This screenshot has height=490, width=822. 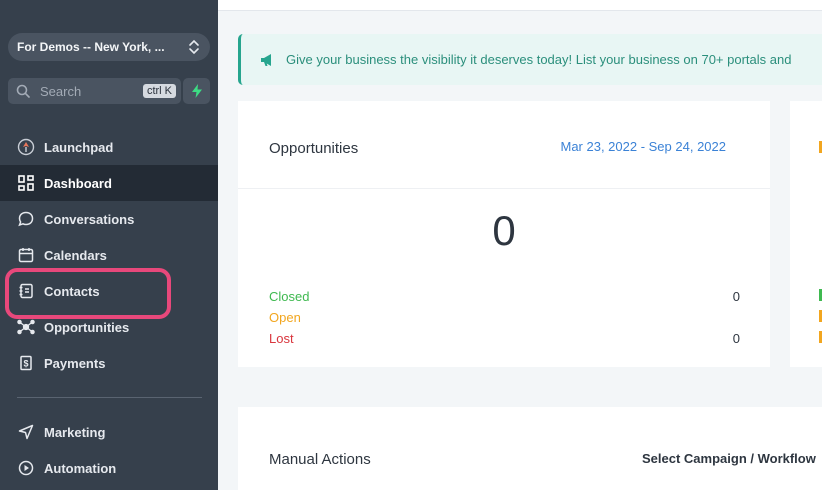 What do you see at coordinates (75, 432) in the screenshot?
I see `sidebar-item-label: Marketing` at bounding box center [75, 432].